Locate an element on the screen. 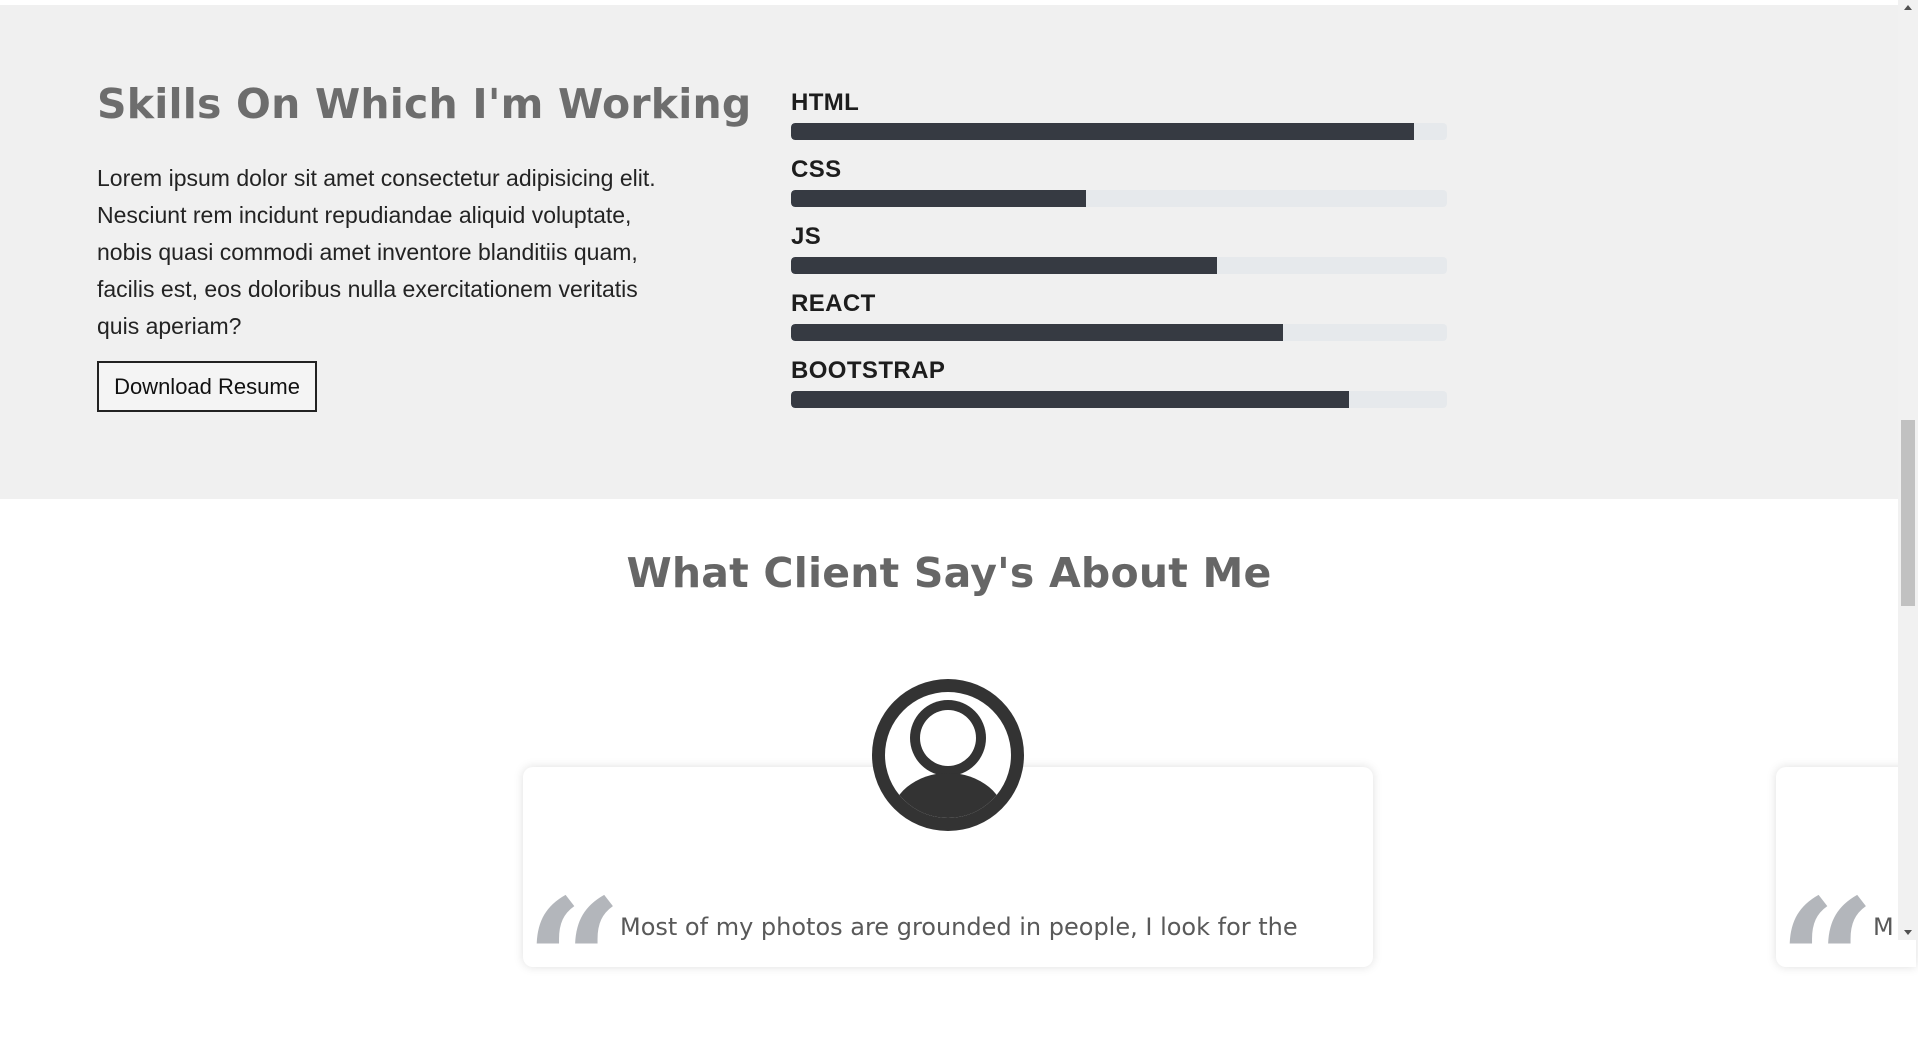 This screenshot has height=1062, width=1918. skill-html: HTML is located at coordinates (1119, 114).